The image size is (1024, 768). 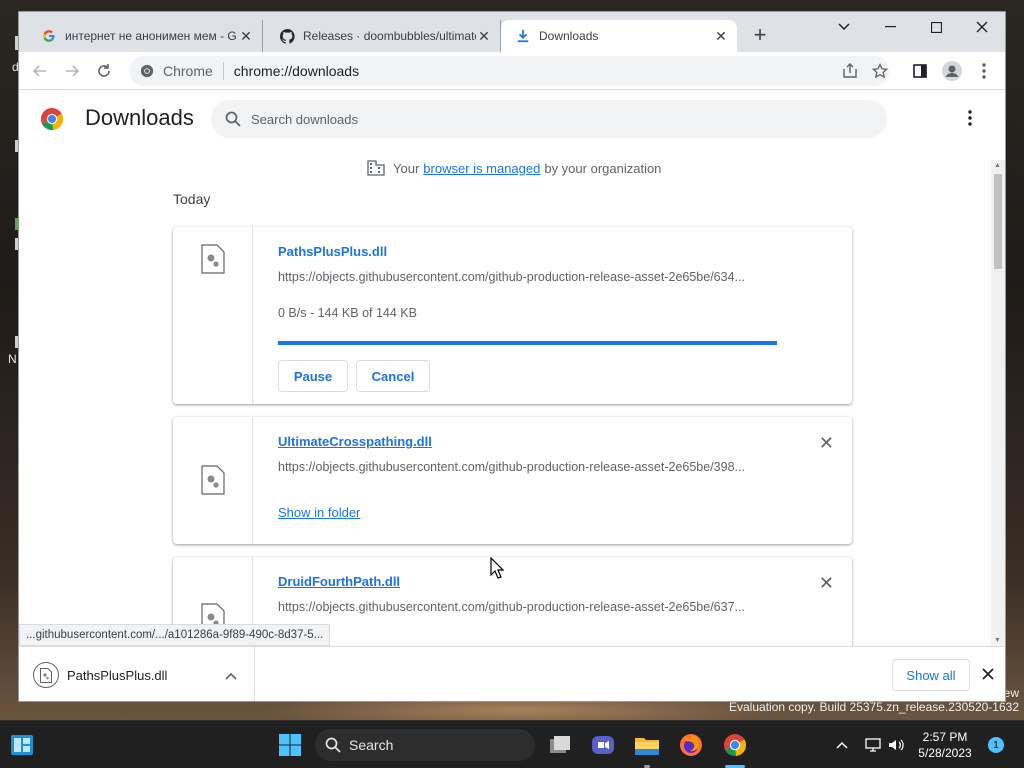 What do you see at coordinates (647, 745) in the screenshot?
I see `file-explorer-icon` at bounding box center [647, 745].